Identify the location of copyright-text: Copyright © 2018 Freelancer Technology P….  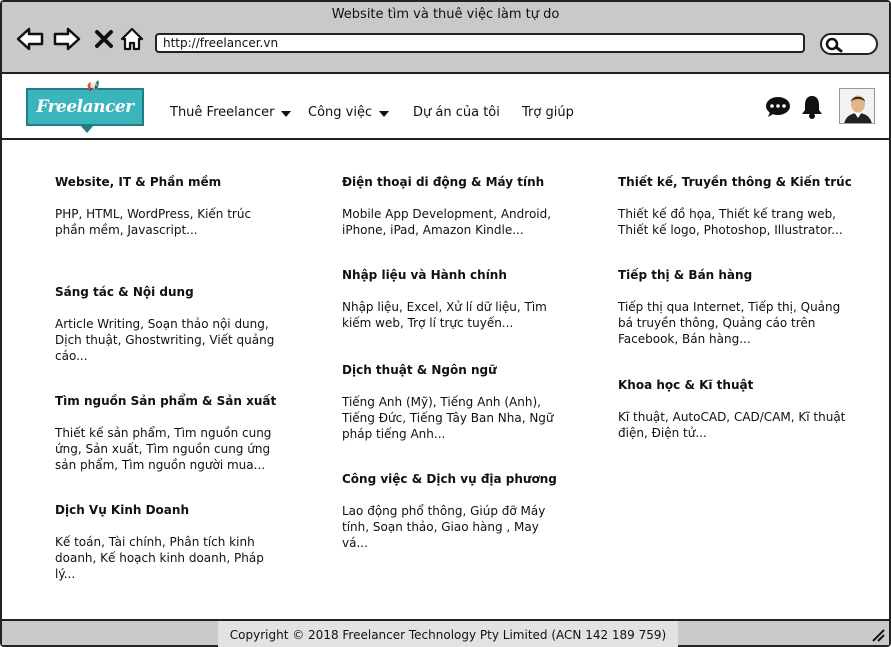
(448, 634).